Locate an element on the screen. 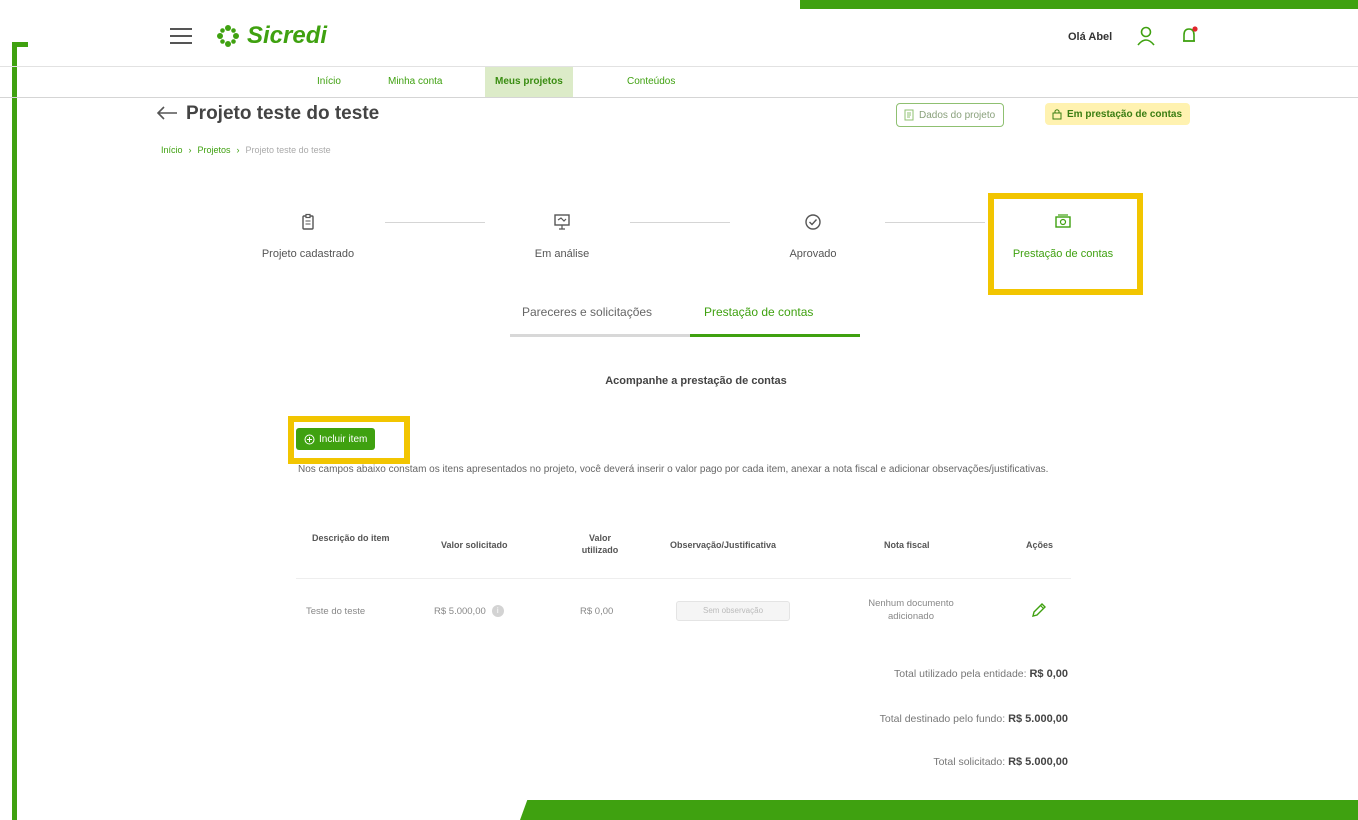 This screenshot has height=820, width=1358. tab-prestacao-de-contas: Prestação de contas is located at coordinates (758, 312).